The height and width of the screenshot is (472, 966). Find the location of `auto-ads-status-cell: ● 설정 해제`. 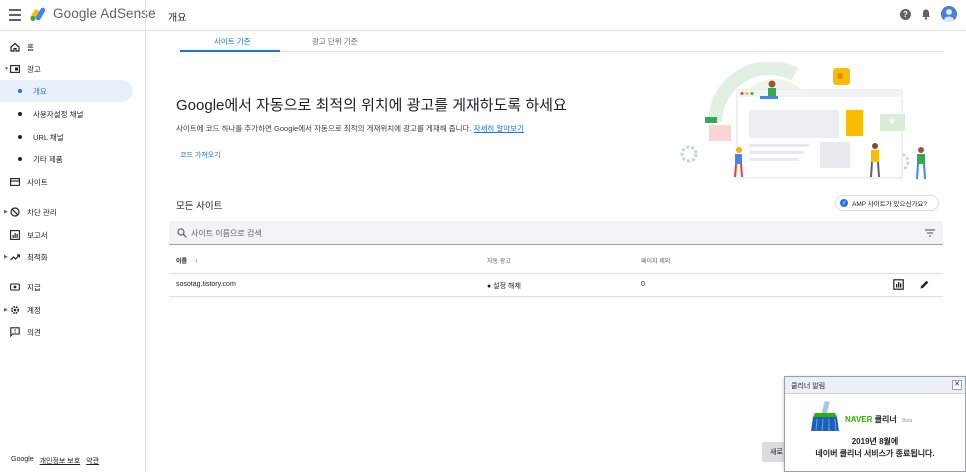

auto-ads-status-cell: ● 설정 해제 is located at coordinates (504, 286).